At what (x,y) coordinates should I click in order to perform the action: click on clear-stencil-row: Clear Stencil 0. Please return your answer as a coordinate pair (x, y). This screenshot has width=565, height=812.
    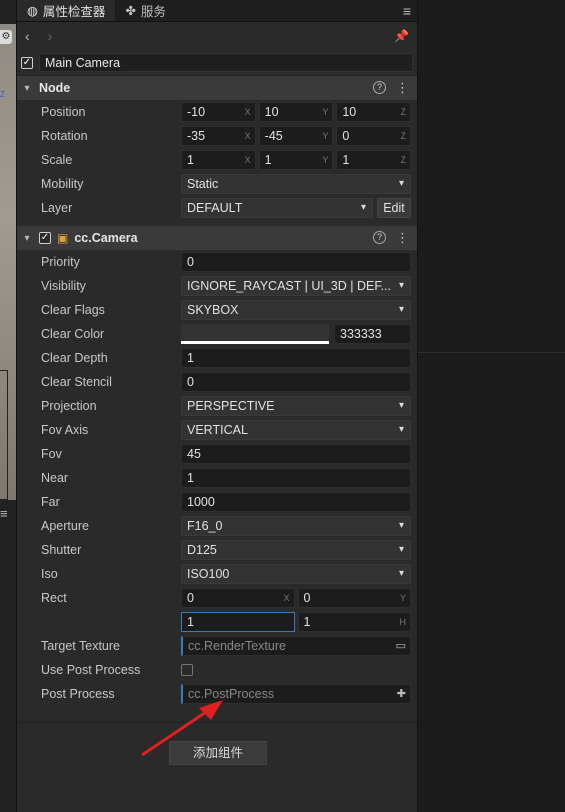
    Looking at the image, I should click on (217, 382).